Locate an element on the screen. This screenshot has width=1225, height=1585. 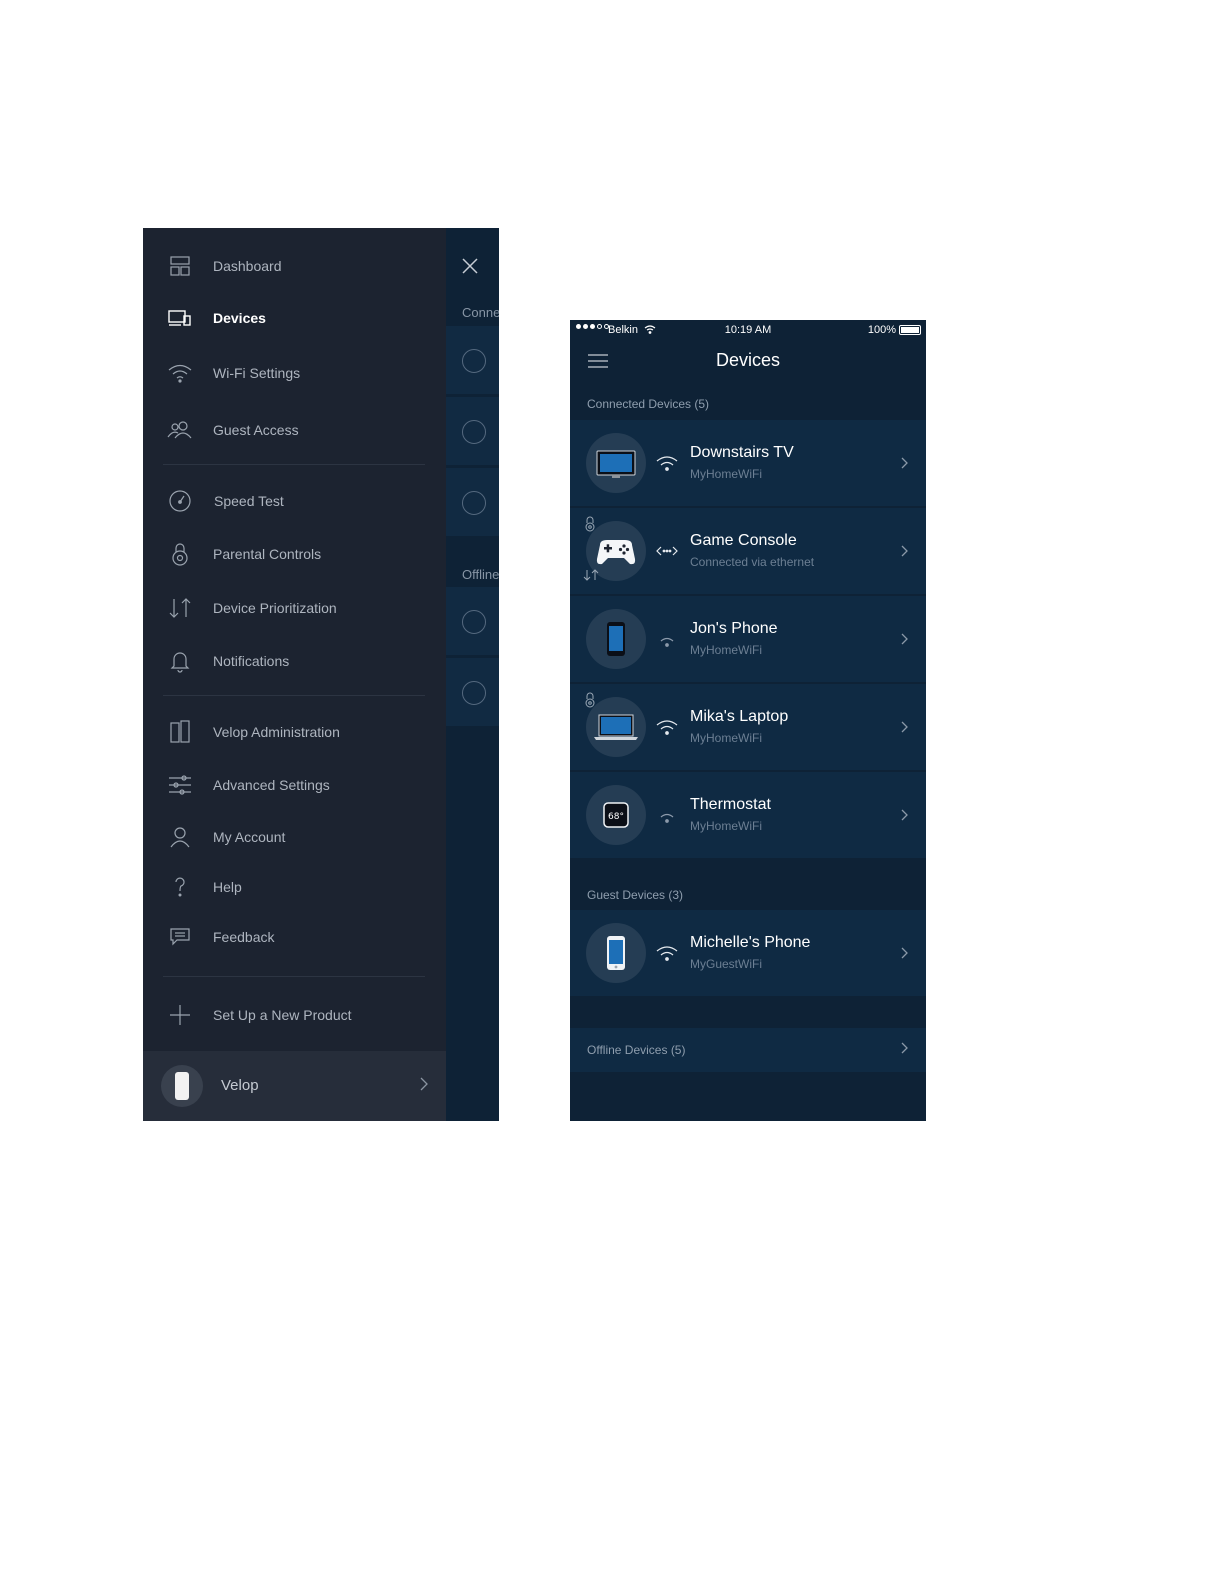
device-network: MyGuestWiFi is located at coordinates (726, 964).